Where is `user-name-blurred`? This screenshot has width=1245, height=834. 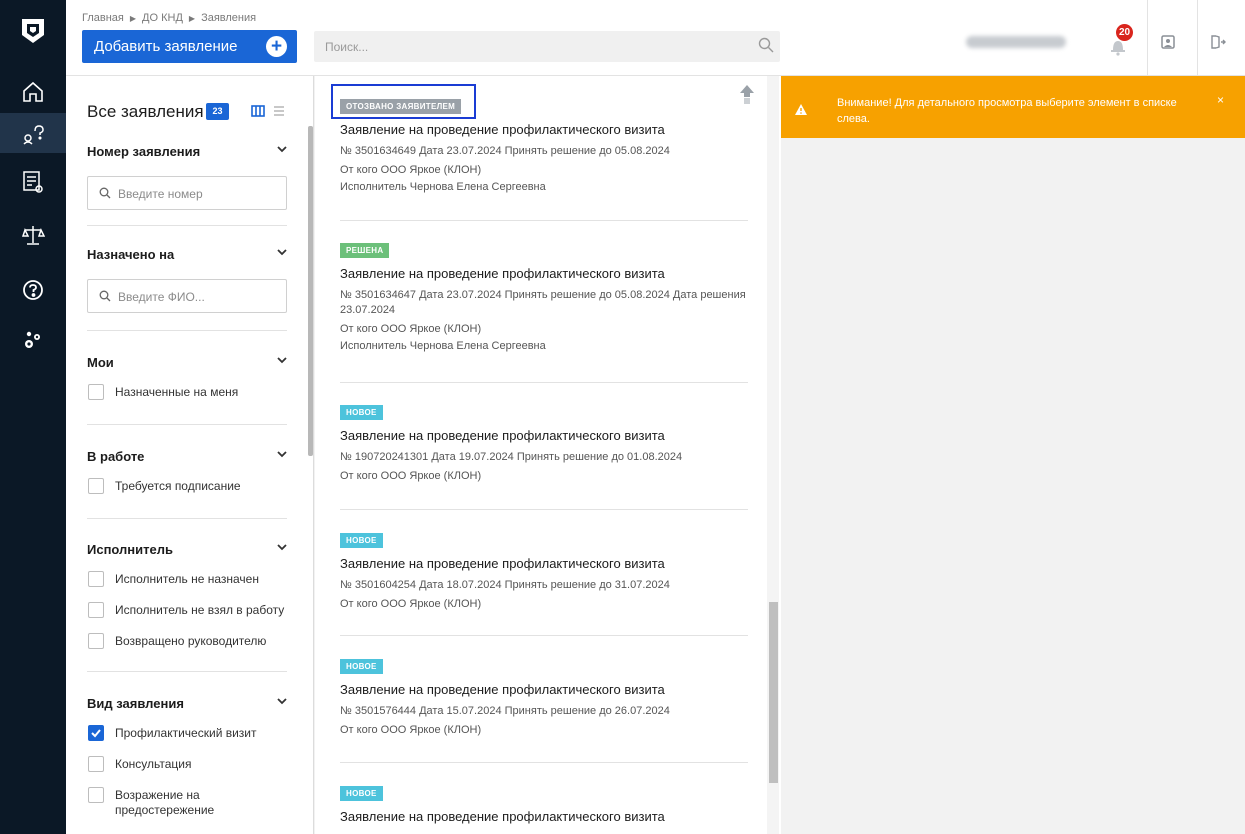
user-name-blurred is located at coordinates (1016, 42).